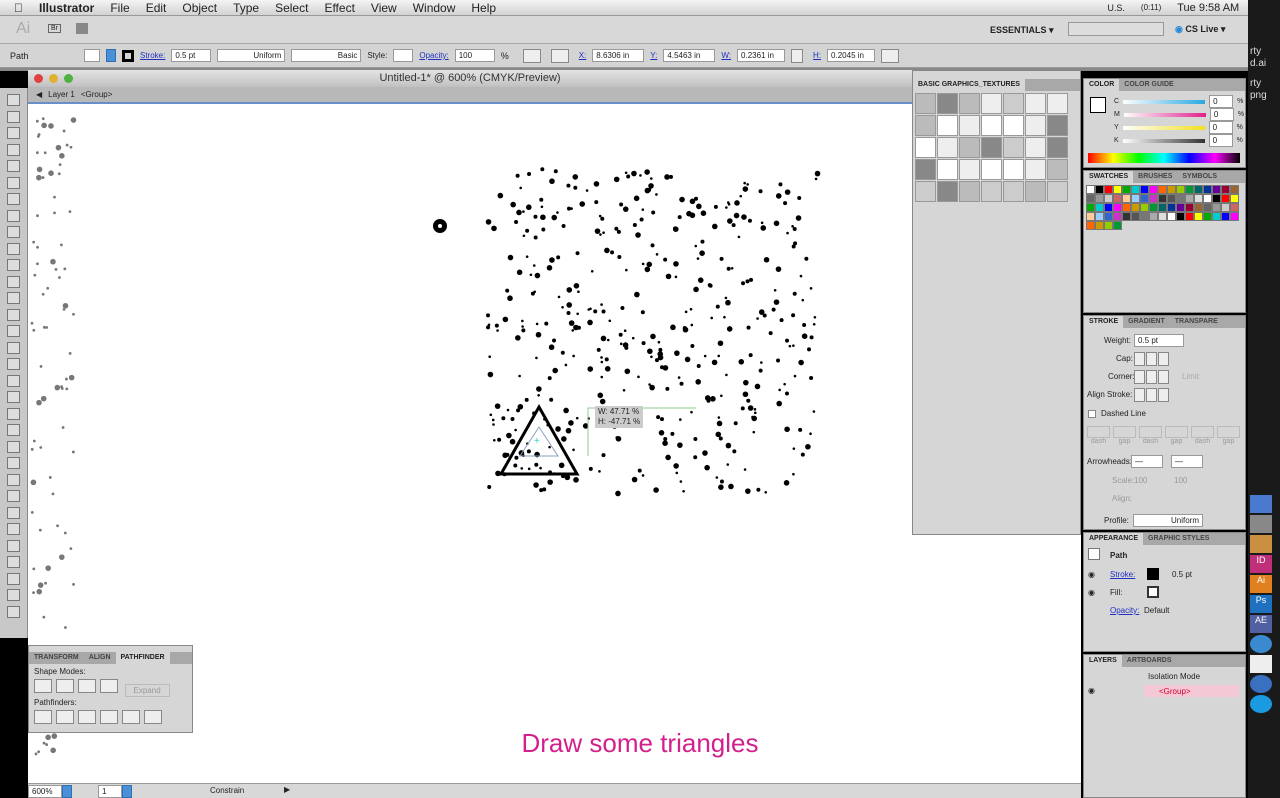 This screenshot has width=1280, height=798. Describe the element at coordinates (1153, 574) in the screenshot. I see `stroke-color-swatch` at that location.